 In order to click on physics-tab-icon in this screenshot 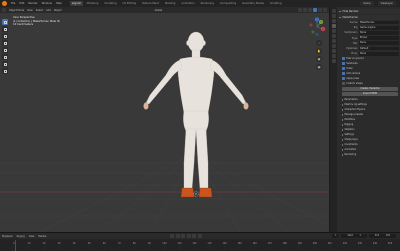, I will do `click(333, 46)`.